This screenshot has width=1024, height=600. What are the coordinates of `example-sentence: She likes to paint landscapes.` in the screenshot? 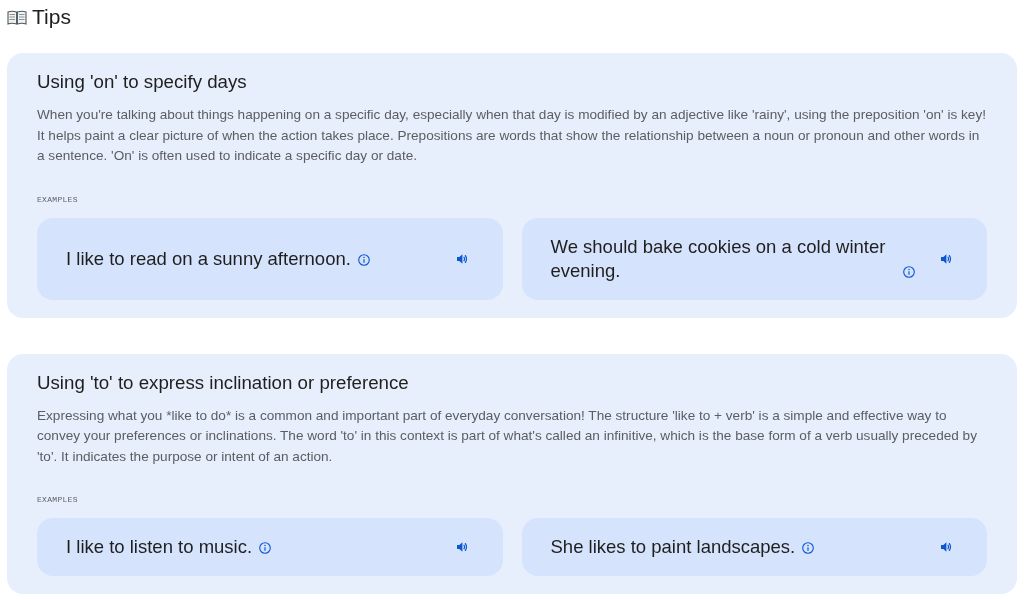 It's located at (673, 547).